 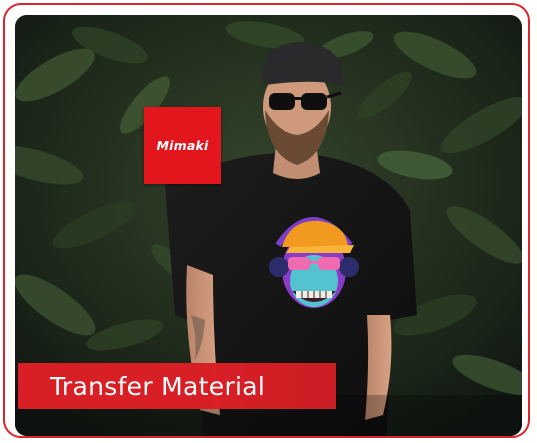 I want to click on brand-logo-text: Mimaki, so click(x=182, y=145).